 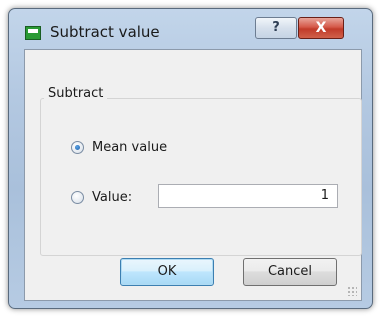 What do you see at coordinates (76, 93) in the screenshot?
I see `subtract-group-label: Subtract` at bounding box center [76, 93].